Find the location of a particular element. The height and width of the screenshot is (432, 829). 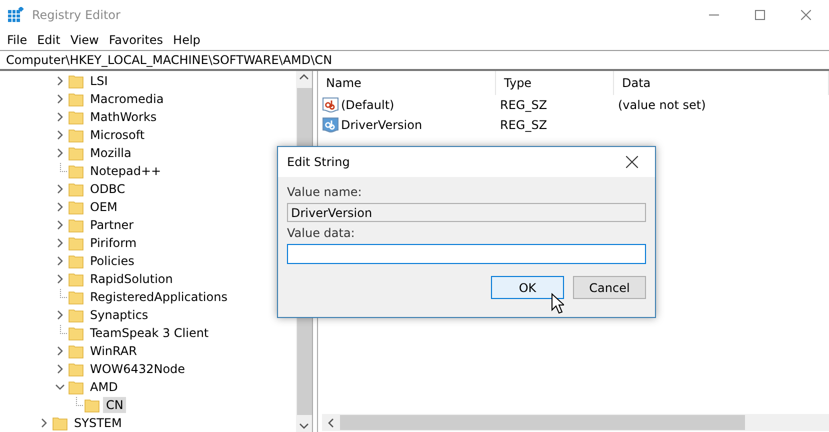

field-label: Value name: is located at coordinates (325, 192).